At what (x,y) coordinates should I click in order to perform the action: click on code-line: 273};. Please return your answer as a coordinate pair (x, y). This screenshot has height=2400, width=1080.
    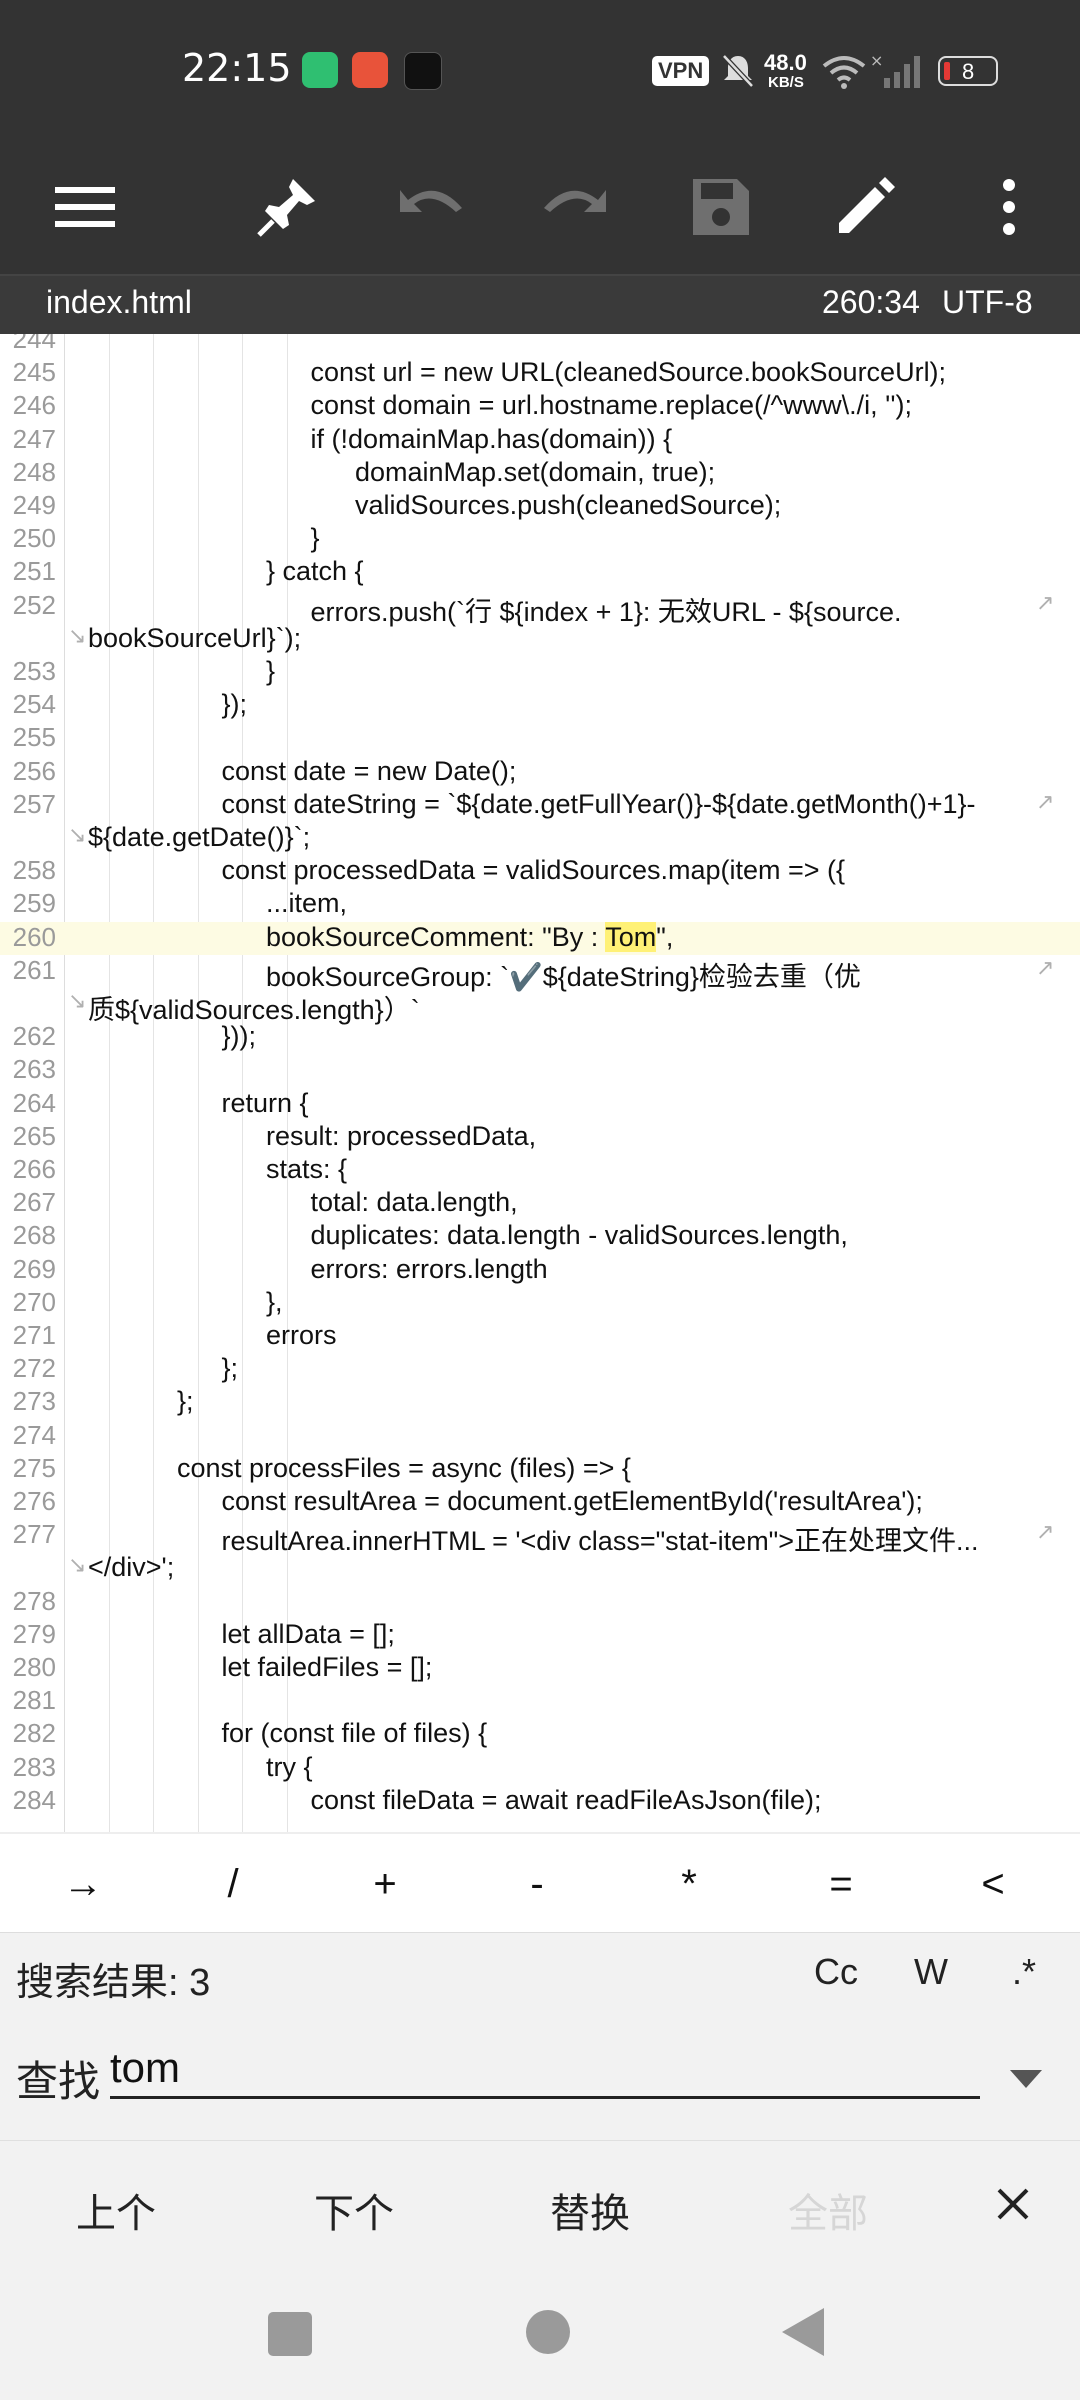
    Looking at the image, I should click on (540, 1402).